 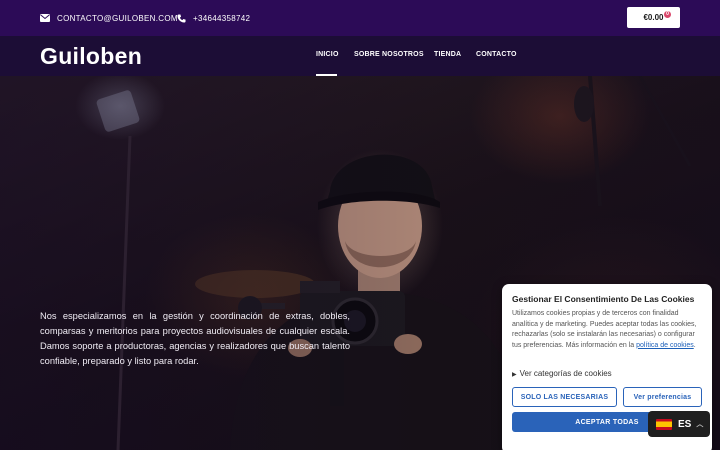 I want to click on cart-total: €0.00, so click(x=653, y=17).